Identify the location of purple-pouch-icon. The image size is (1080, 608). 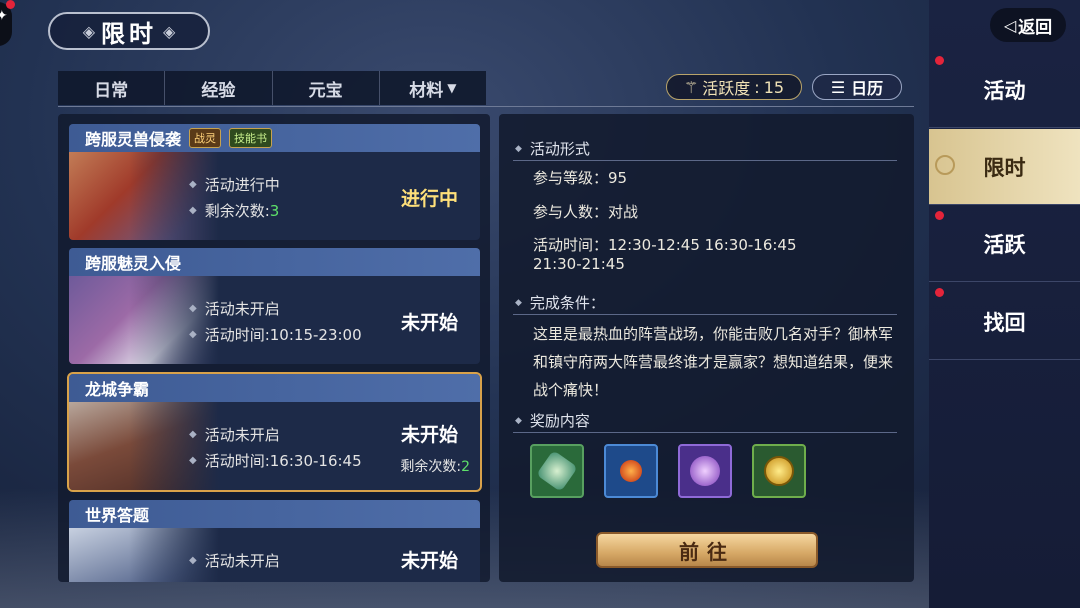
(705, 471).